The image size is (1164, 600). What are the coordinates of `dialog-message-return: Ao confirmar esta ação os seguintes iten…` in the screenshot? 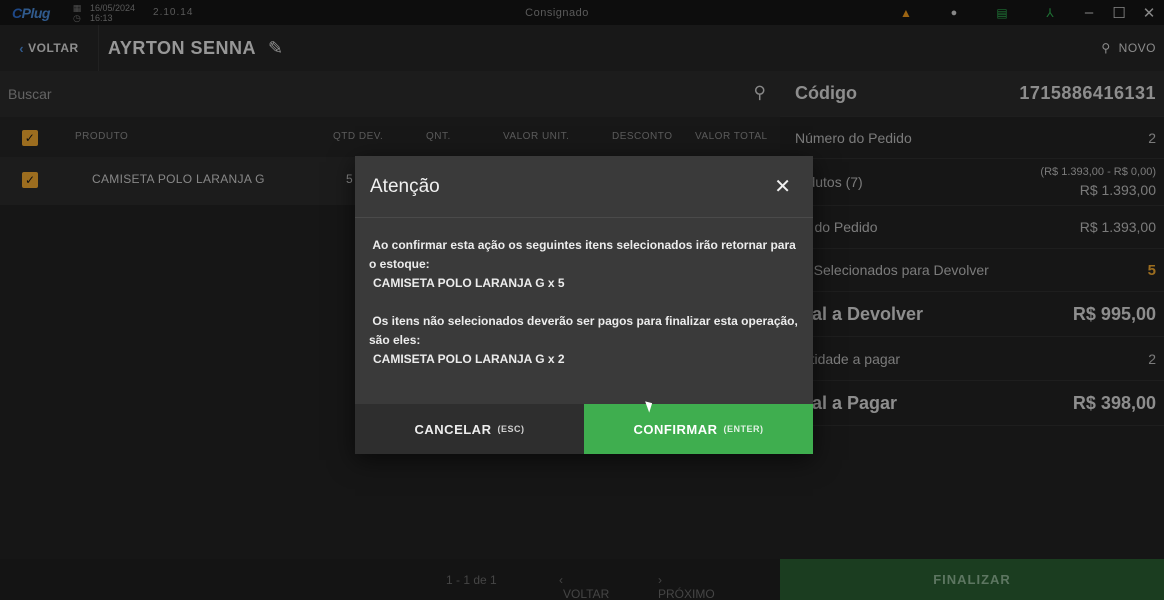 It's located at (582, 254).